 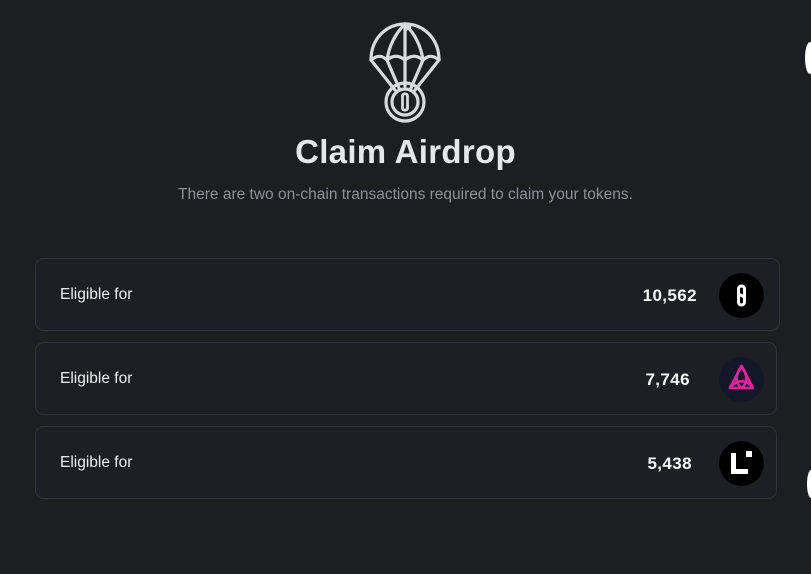 I want to click on allocation-row-3: Eligible for 5,438, so click(x=406, y=462).